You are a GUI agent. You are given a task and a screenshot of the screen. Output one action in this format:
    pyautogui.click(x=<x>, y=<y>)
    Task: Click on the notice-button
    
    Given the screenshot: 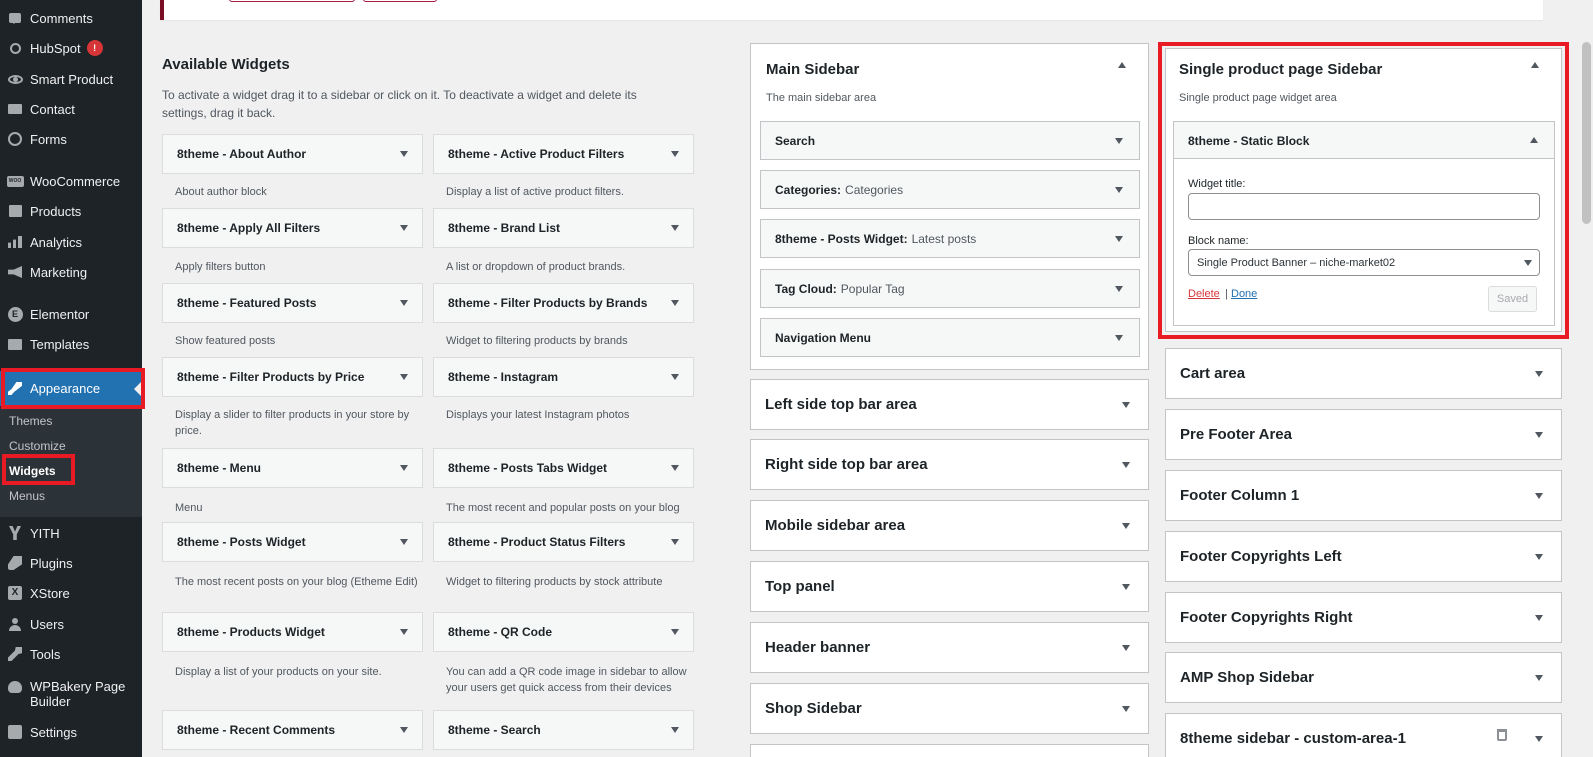 What is the action you would take?
    pyautogui.click(x=292, y=1)
    